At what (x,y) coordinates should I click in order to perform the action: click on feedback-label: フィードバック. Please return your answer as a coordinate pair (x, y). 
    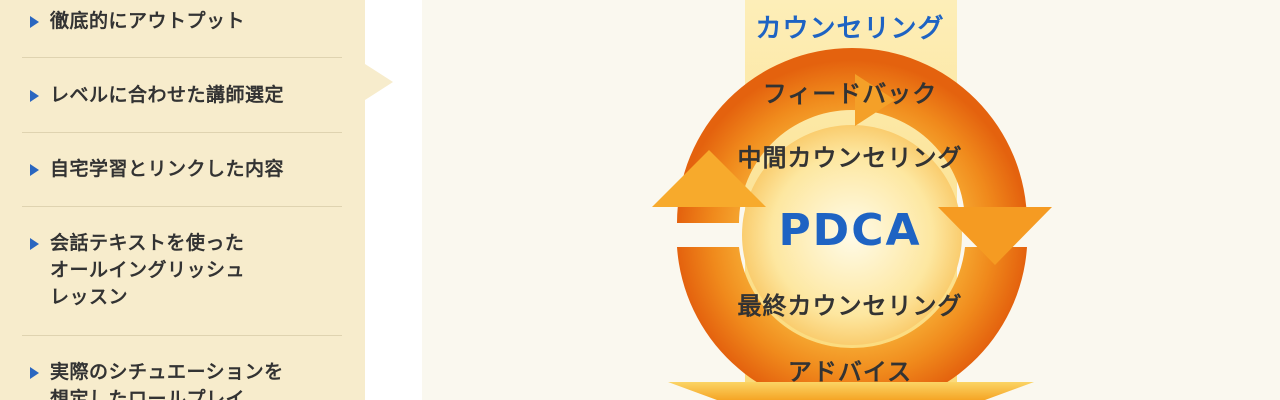
    Looking at the image, I should click on (850, 94).